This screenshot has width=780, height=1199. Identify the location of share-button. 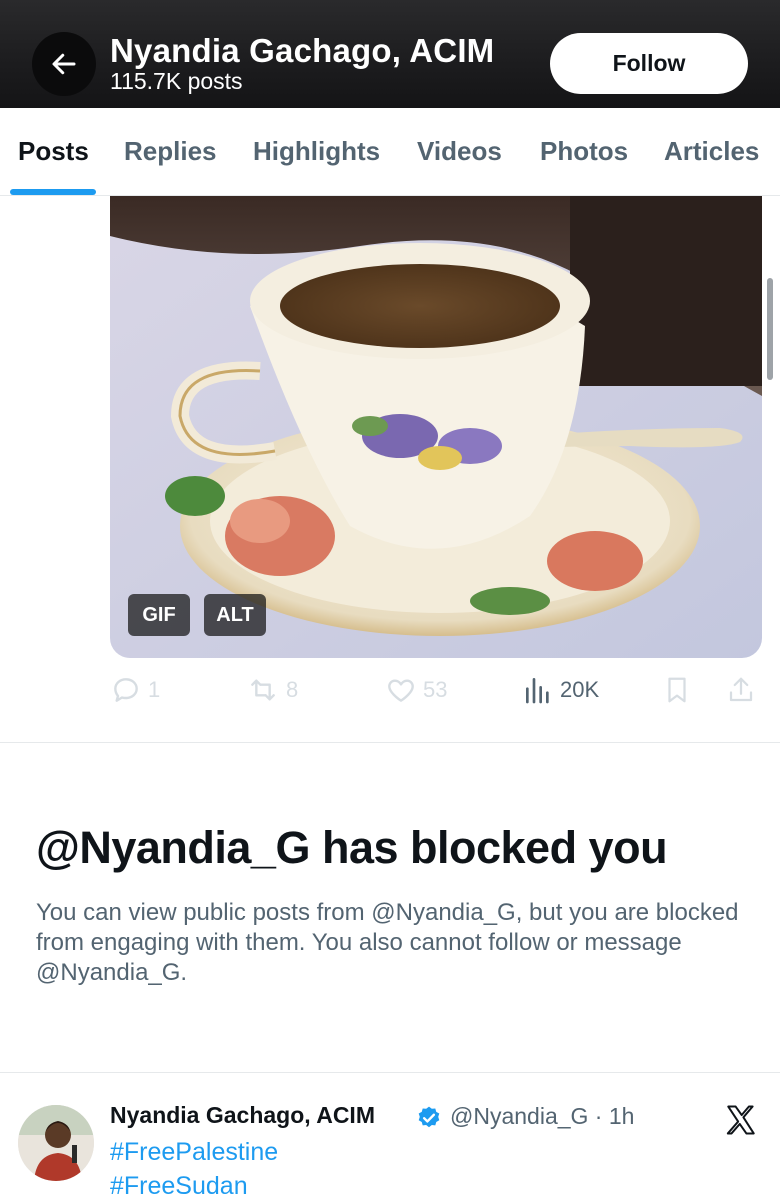
(741, 690).